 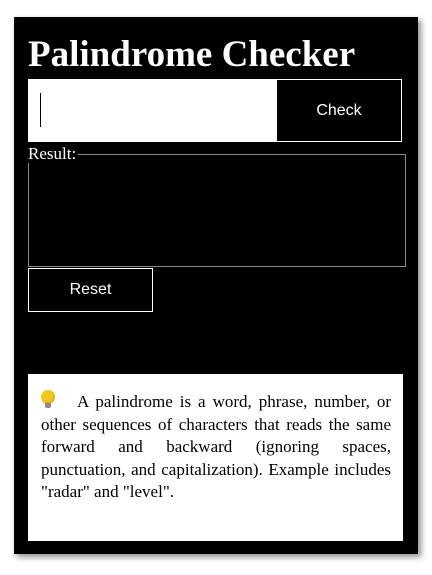 I want to click on page-title: Palindrome Checker, so click(x=192, y=54).